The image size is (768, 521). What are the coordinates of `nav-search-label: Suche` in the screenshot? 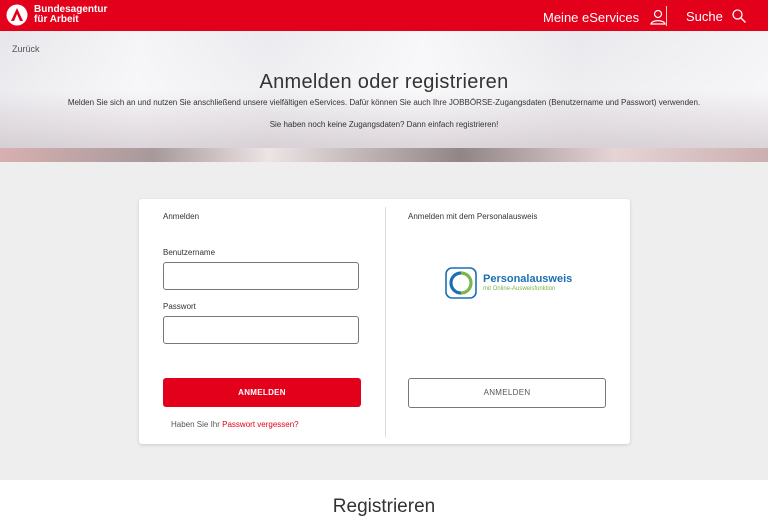 It's located at (704, 16).